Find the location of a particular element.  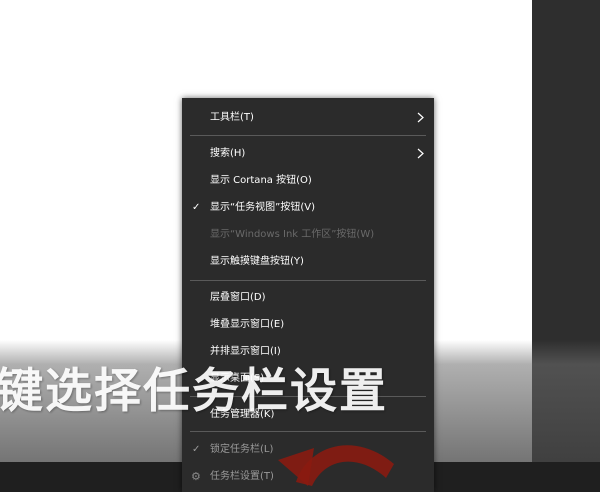

menu-item-label: 显示触摸键盘按钮(Y) is located at coordinates (257, 261).